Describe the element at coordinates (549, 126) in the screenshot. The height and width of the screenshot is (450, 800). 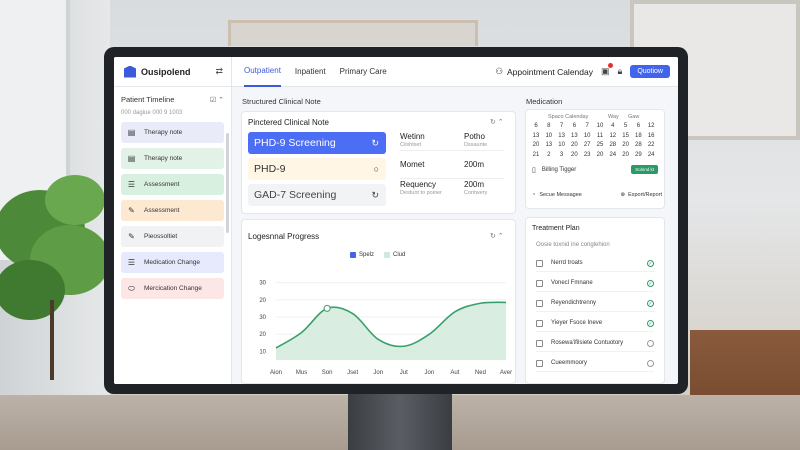
I see `calendar-day: 8` at that location.